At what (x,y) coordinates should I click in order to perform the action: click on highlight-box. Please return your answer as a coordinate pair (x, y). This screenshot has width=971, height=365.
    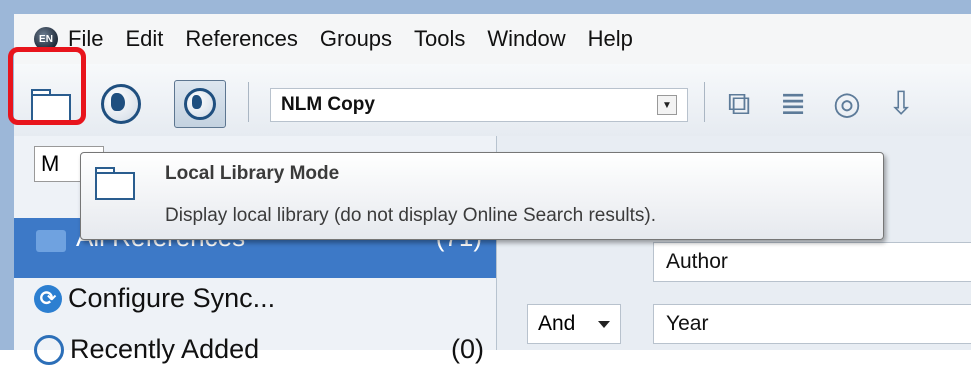
    Looking at the image, I should click on (47, 86).